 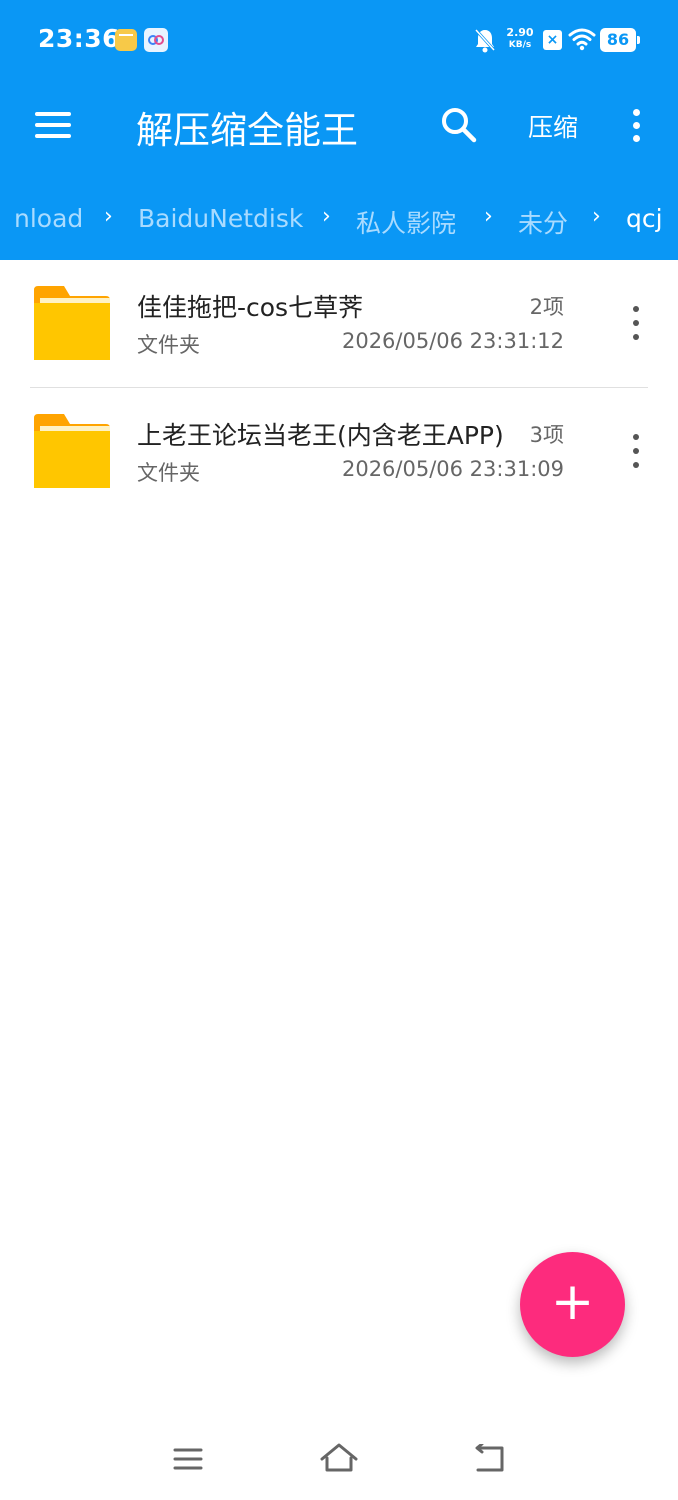 I want to click on file-name: 上老王论坛当老王(内含老王APP), so click(x=320, y=435).